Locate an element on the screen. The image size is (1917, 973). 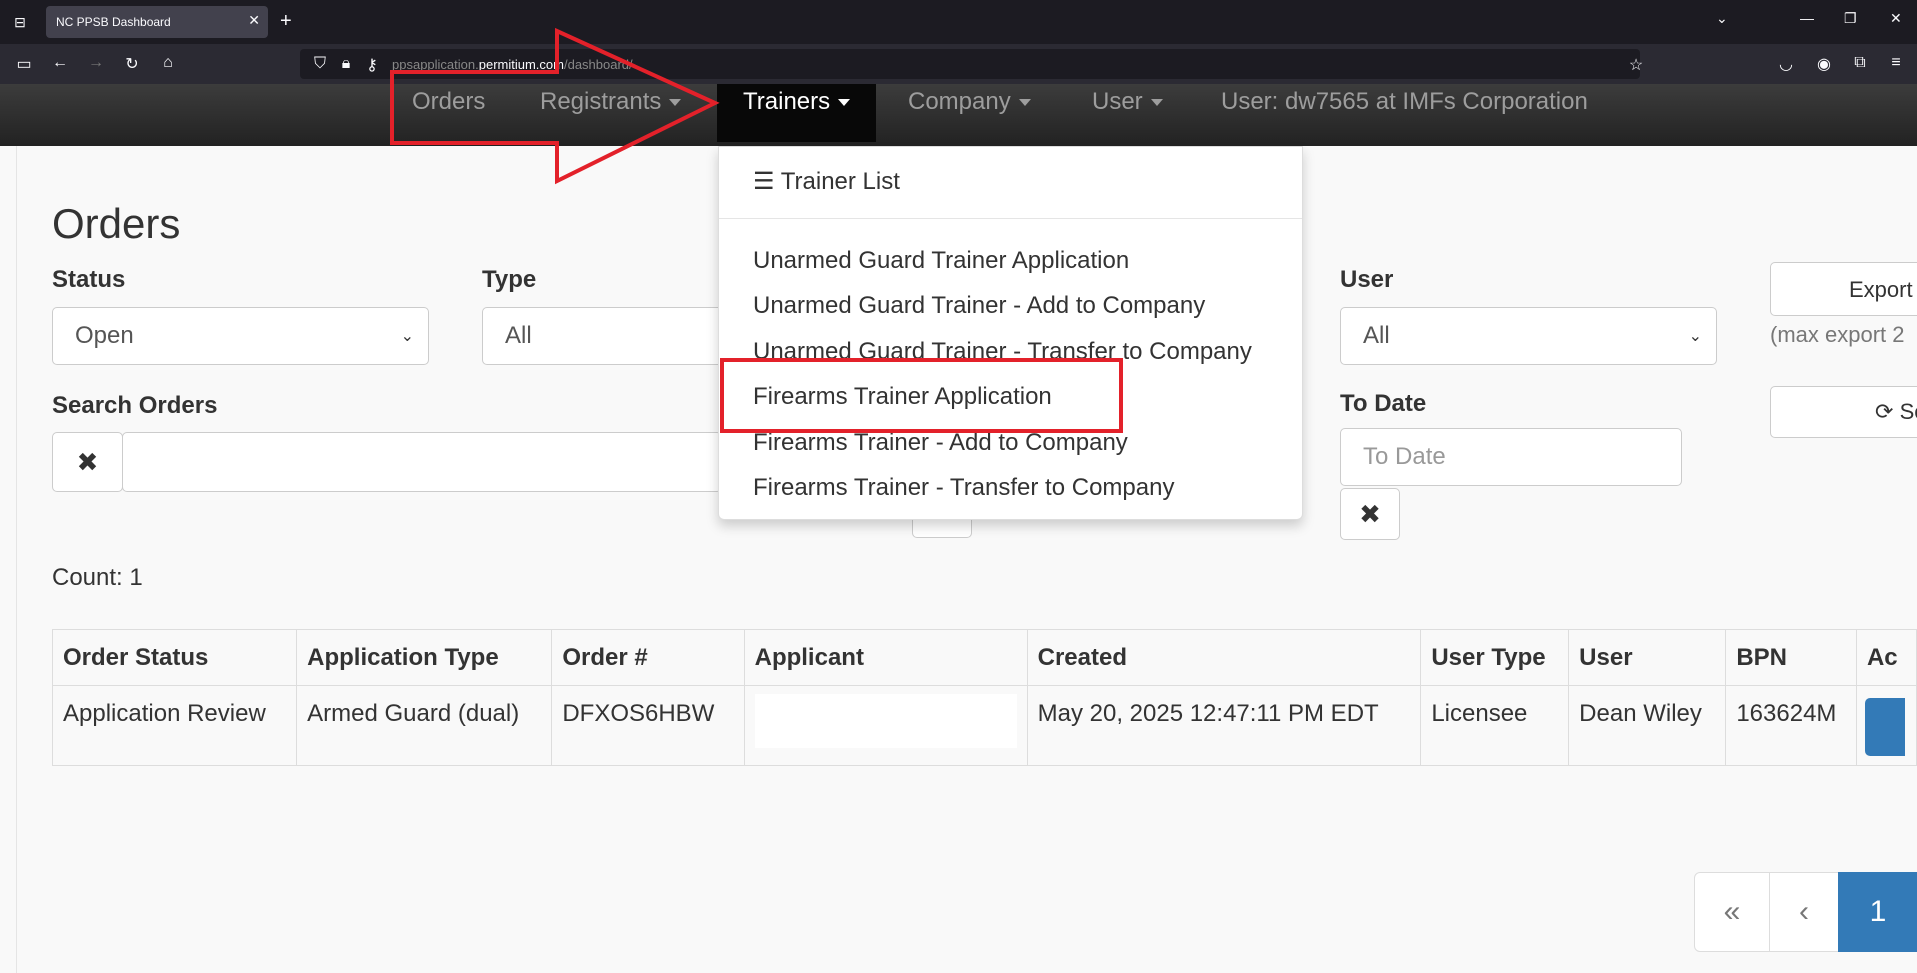
annotation-arrow is located at coordinates (555, 106).